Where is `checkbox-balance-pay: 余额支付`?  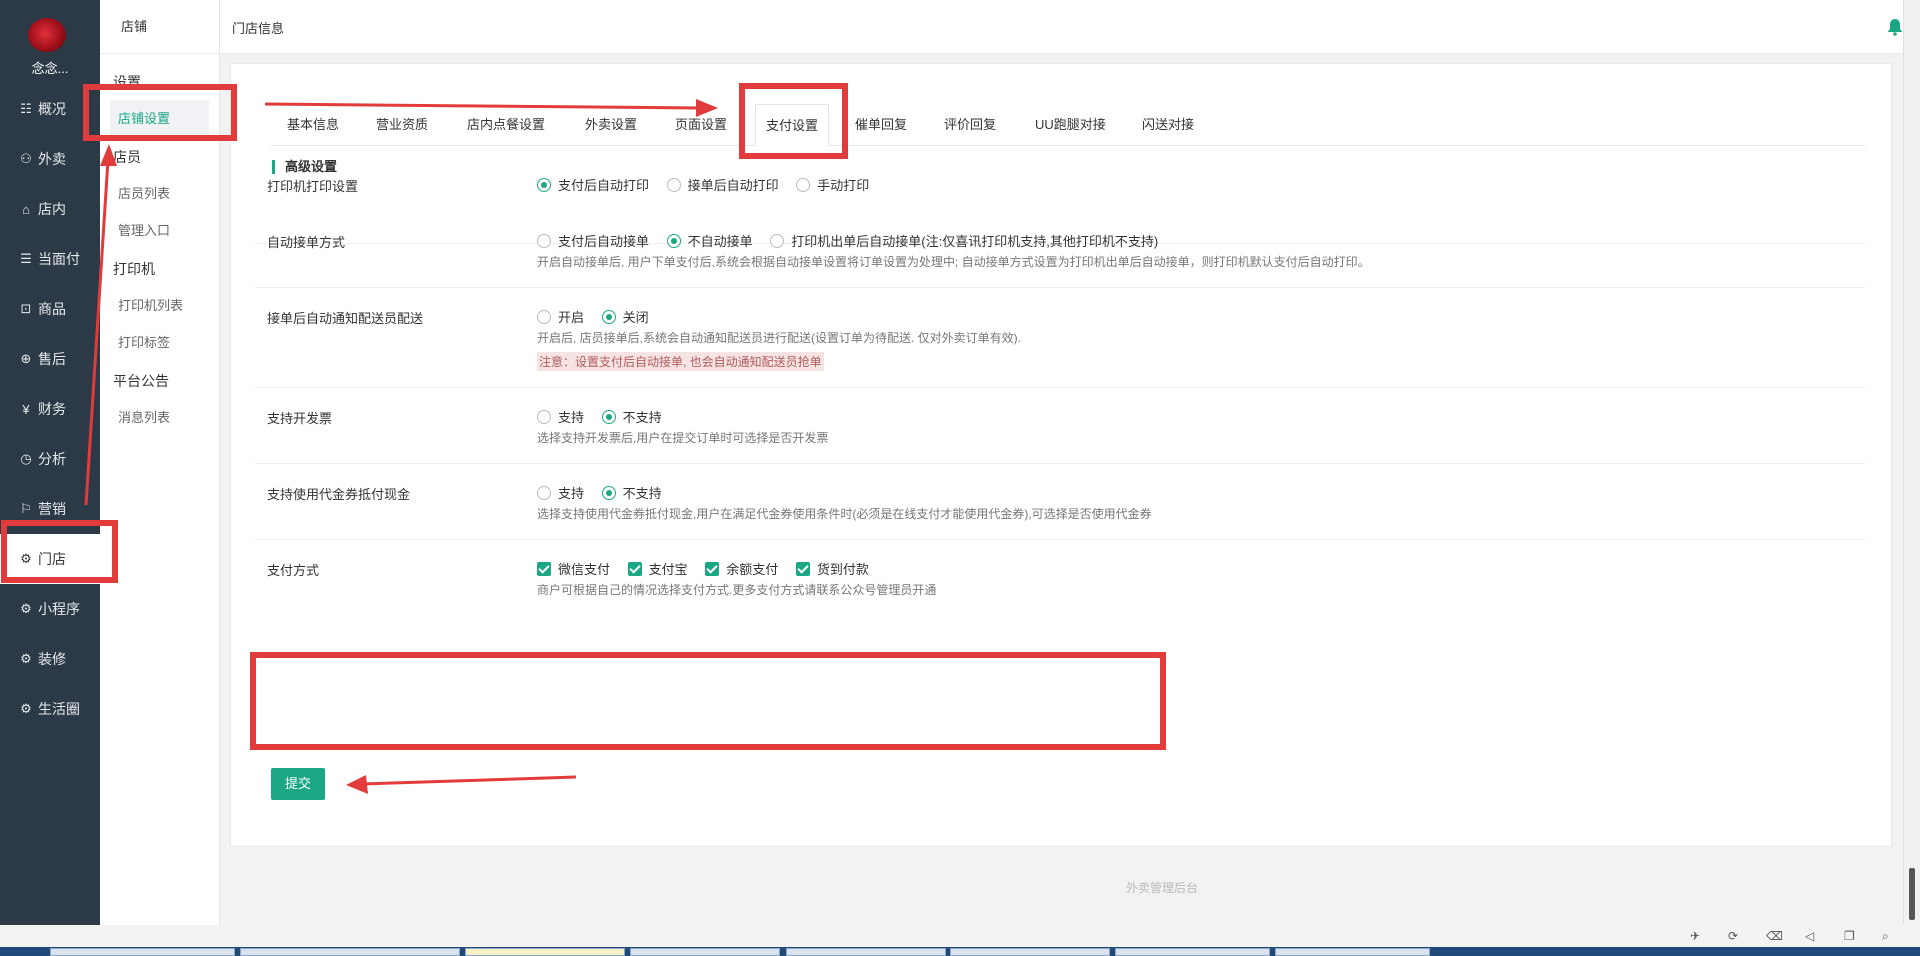
checkbox-balance-pay: 余额支付 is located at coordinates (741, 568).